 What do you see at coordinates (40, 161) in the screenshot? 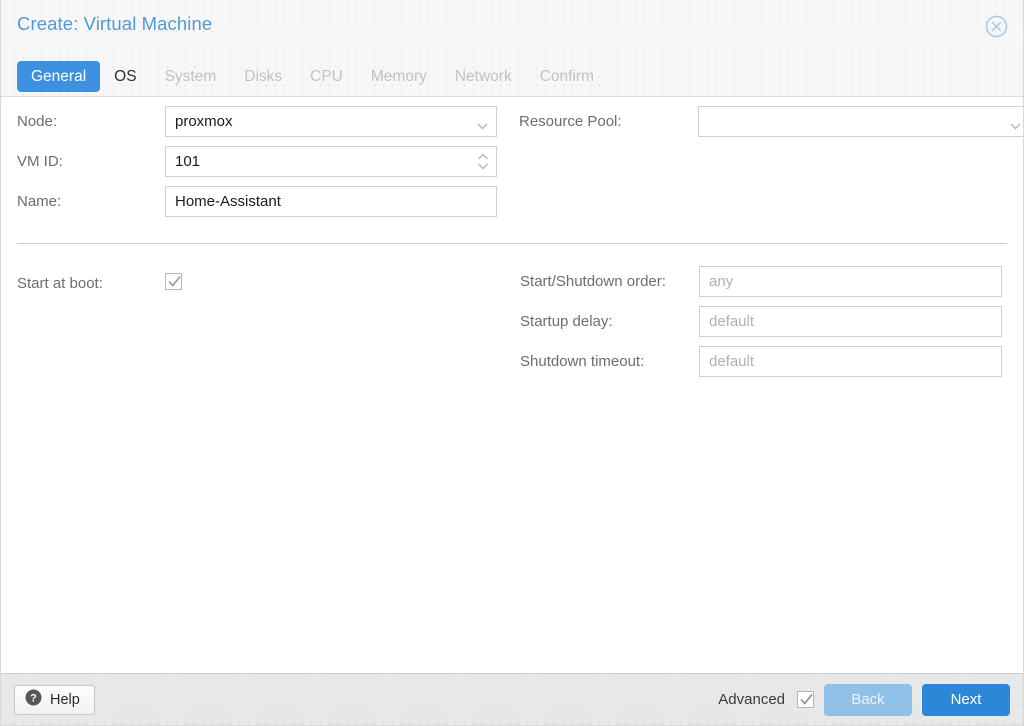
I see `vmid-label: VM ID:` at bounding box center [40, 161].